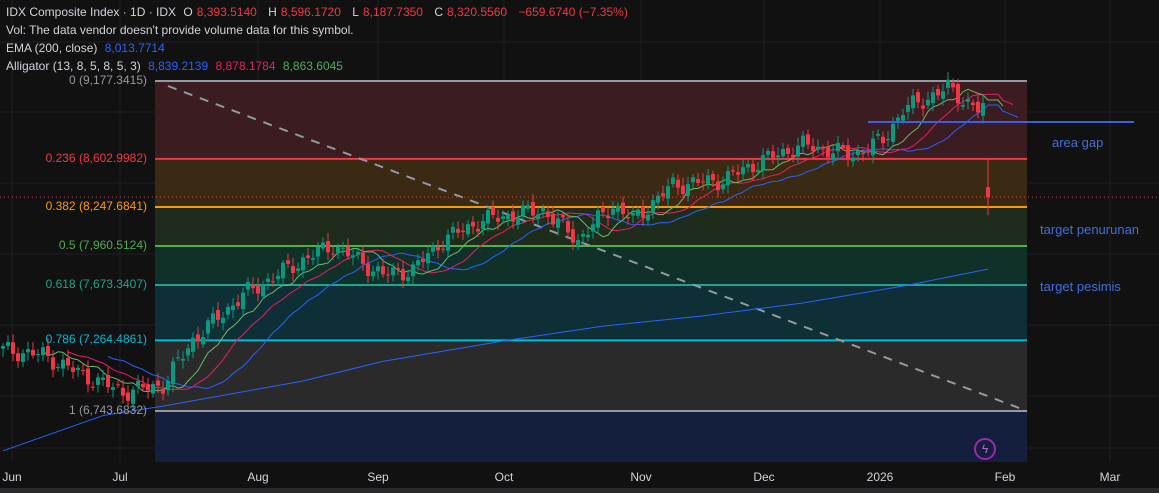 The image size is (1159, 493). I want to click on x-axis-label: Jun, so click(12, 477).